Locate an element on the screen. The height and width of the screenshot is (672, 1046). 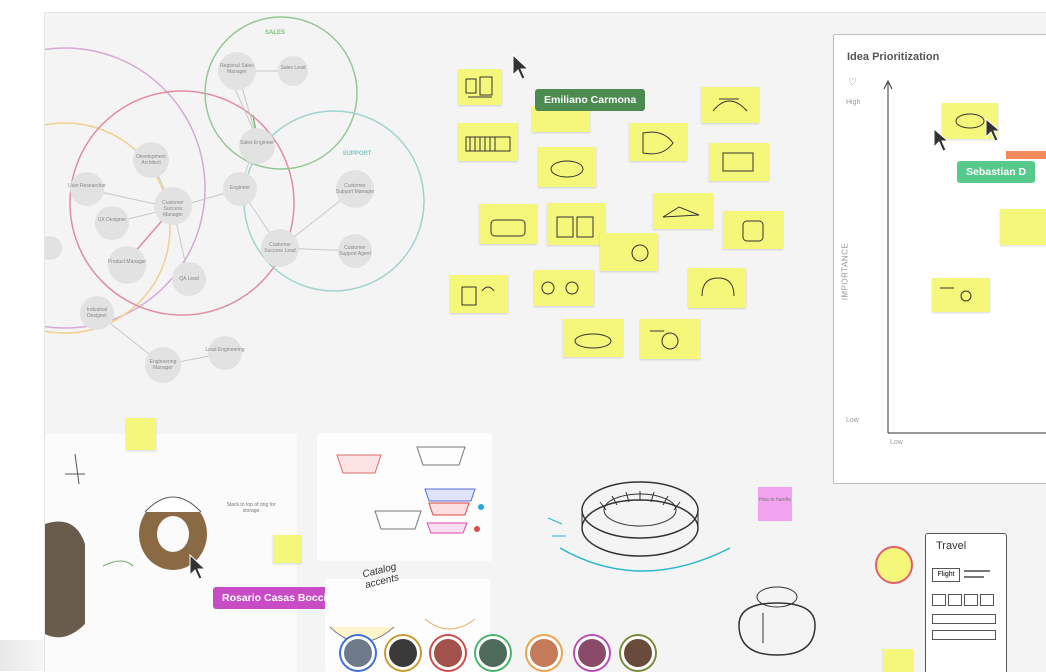
node-engineering-manager: Engineering Manager is located at coordinates (163, 365).